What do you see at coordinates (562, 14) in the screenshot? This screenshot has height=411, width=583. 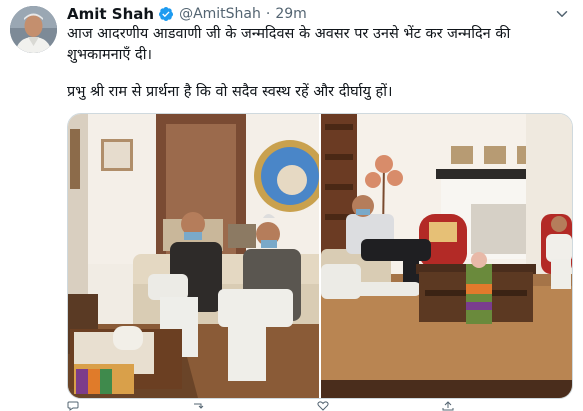 I see `chevron-down-icon` at bounding box center [562, 14].